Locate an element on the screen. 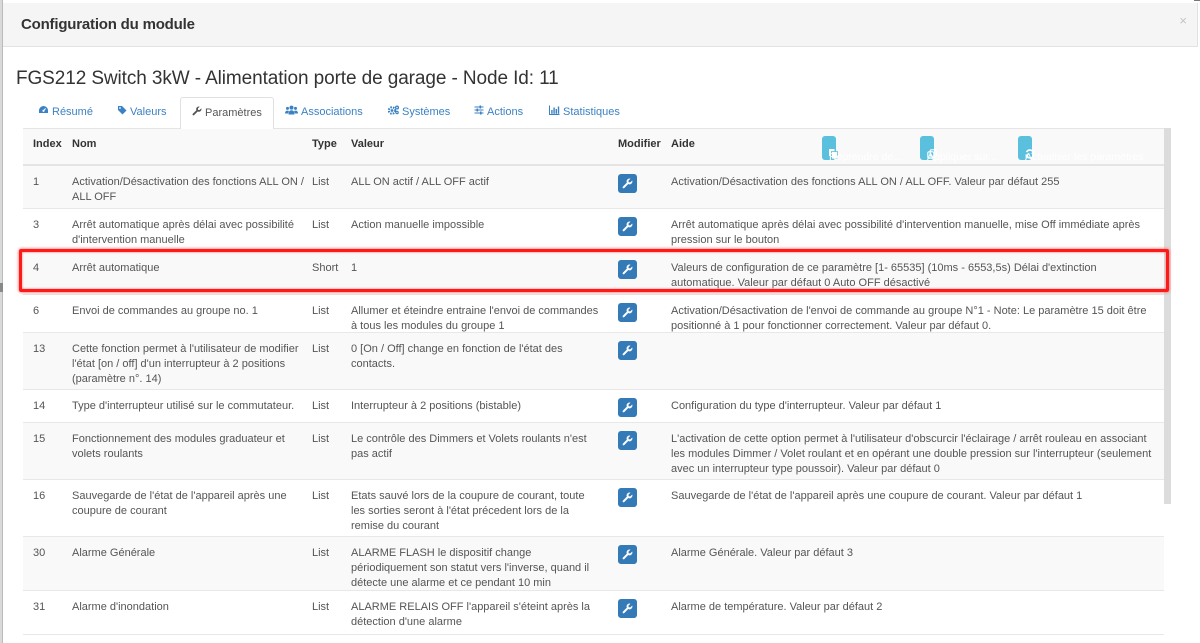 The image size is (1200, 643). modal-divider is located at coordinates (1197, 25).